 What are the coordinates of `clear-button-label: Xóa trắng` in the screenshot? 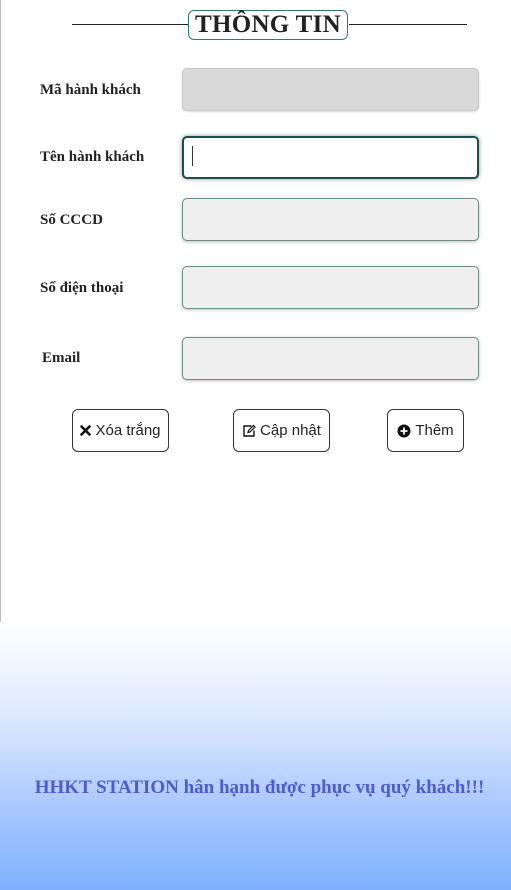 It's located at (128, 430).